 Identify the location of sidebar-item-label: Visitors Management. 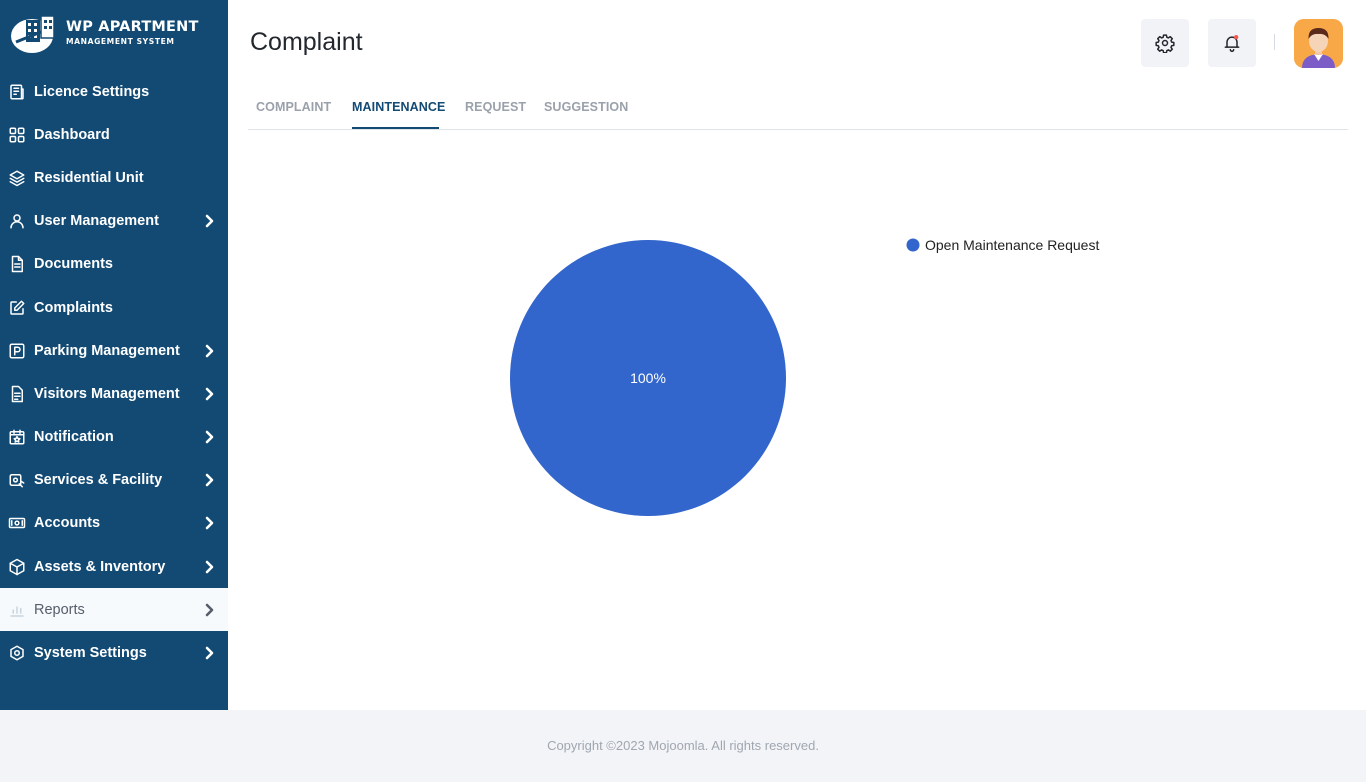
(107, 393).